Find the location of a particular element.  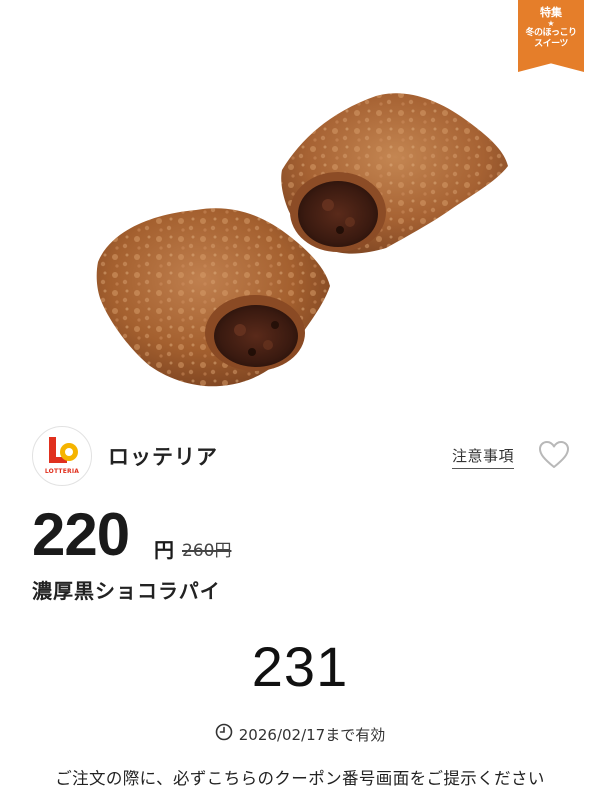

notice-link: 注意事項 is located at coordinates (483, 457).